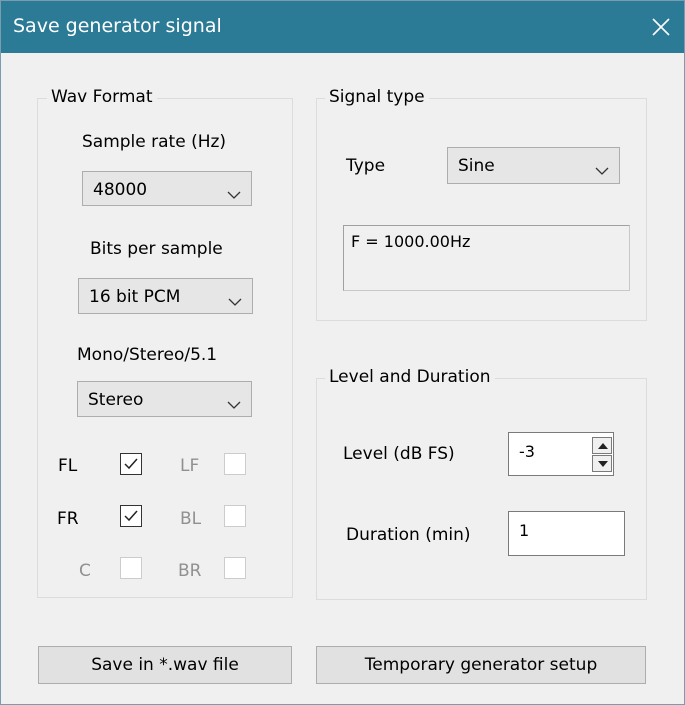  Describe the element at coordinates (377, 97) in the screenshot. I see `signal-type-legend: Signal type` at that location.